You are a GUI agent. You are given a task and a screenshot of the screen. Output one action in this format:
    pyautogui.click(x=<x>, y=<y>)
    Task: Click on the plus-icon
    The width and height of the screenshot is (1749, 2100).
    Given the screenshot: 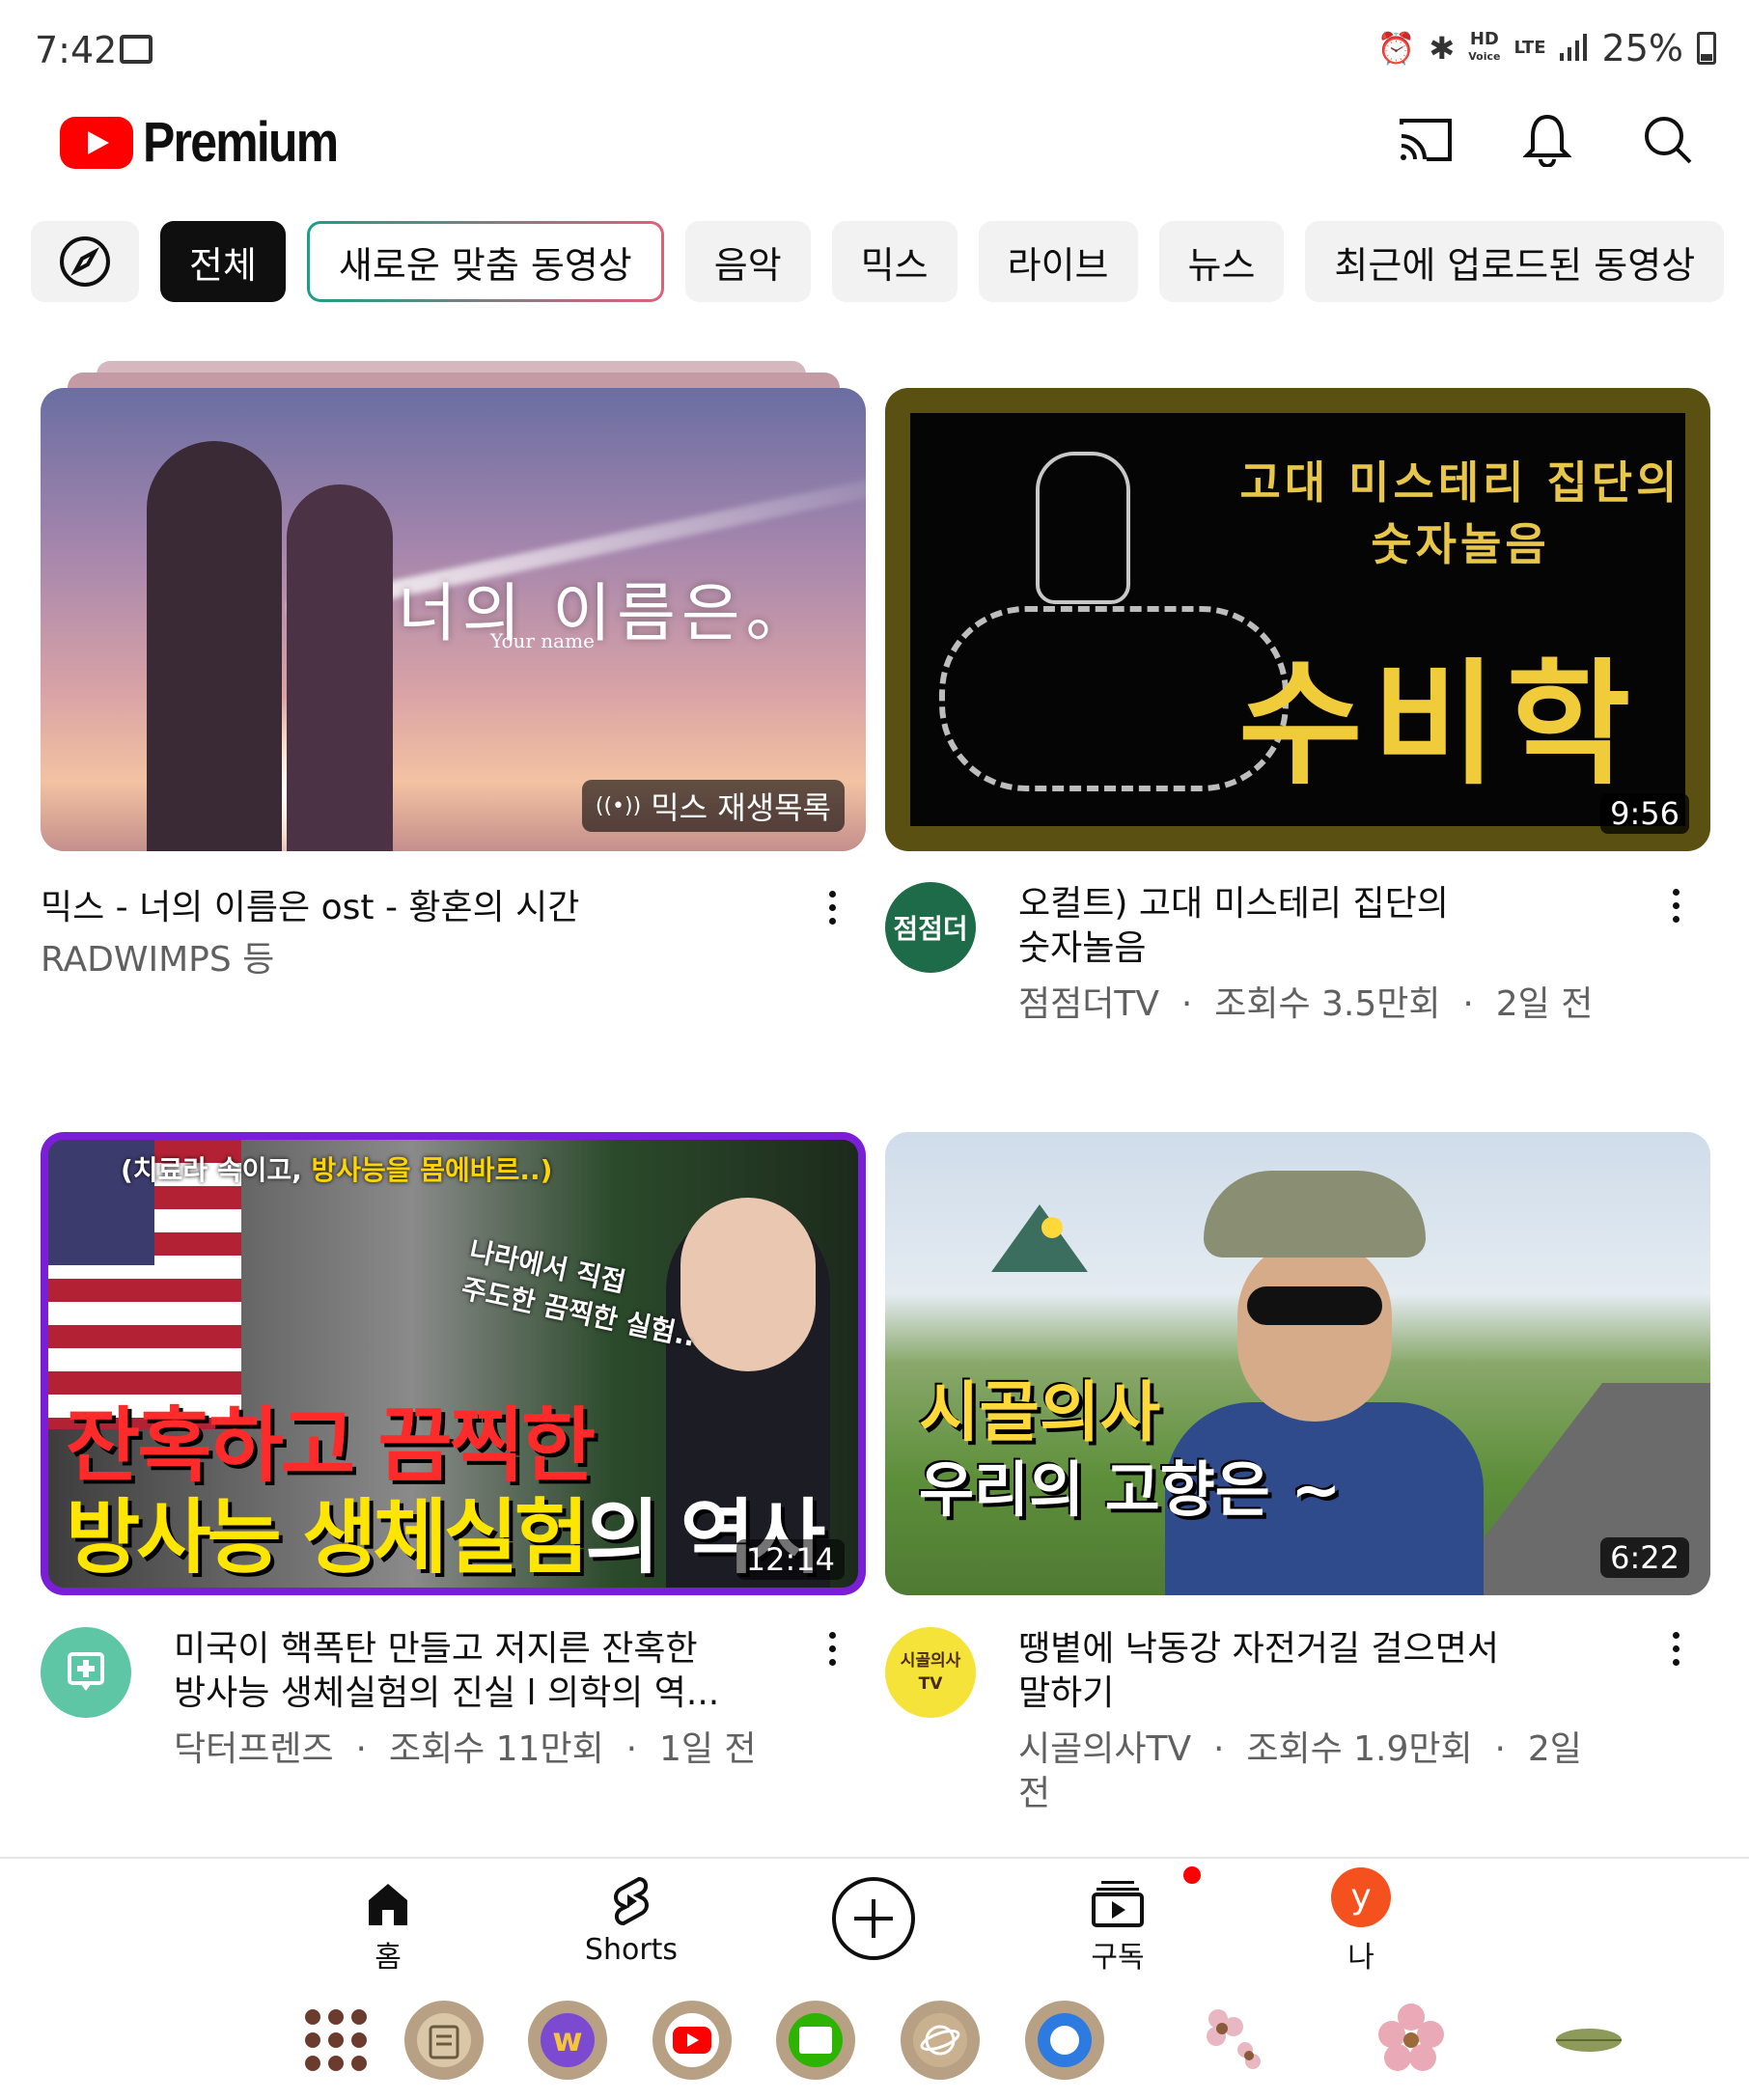 What is the action you would take?
    pyautogui.click(x=874, y=1918)
    